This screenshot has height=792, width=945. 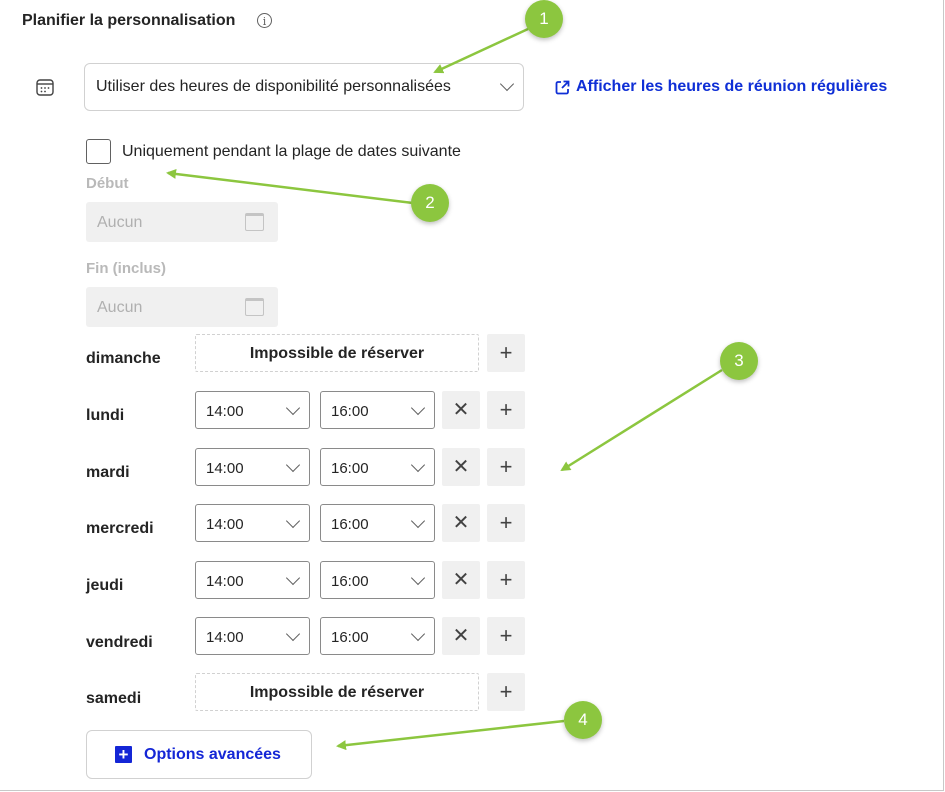 What do you see at coordinates (739, 361) in the screenshot?
I see `annotation-badge: 3` at bounding box center [739, 361].